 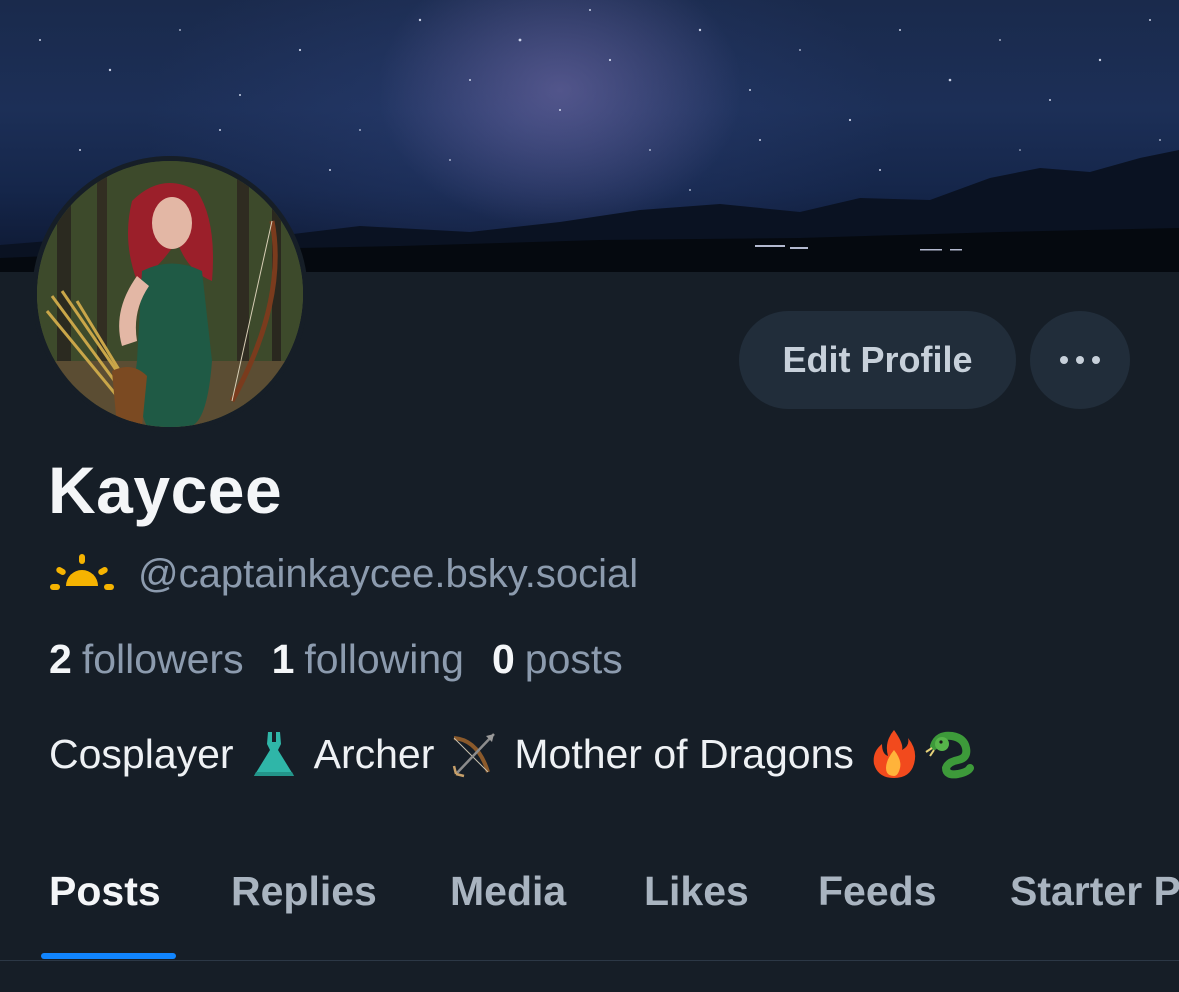 I want to click on bio-text-mother-of-dragons: Mother of Dragons, so click(x=684, y=753).